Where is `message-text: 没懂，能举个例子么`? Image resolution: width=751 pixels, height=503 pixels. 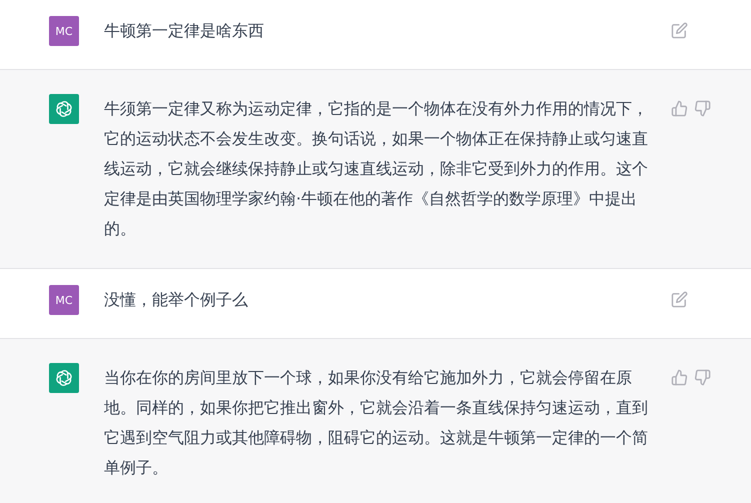 message-text: 没懂，能举个例子么 is located at coordinates (176, 300).